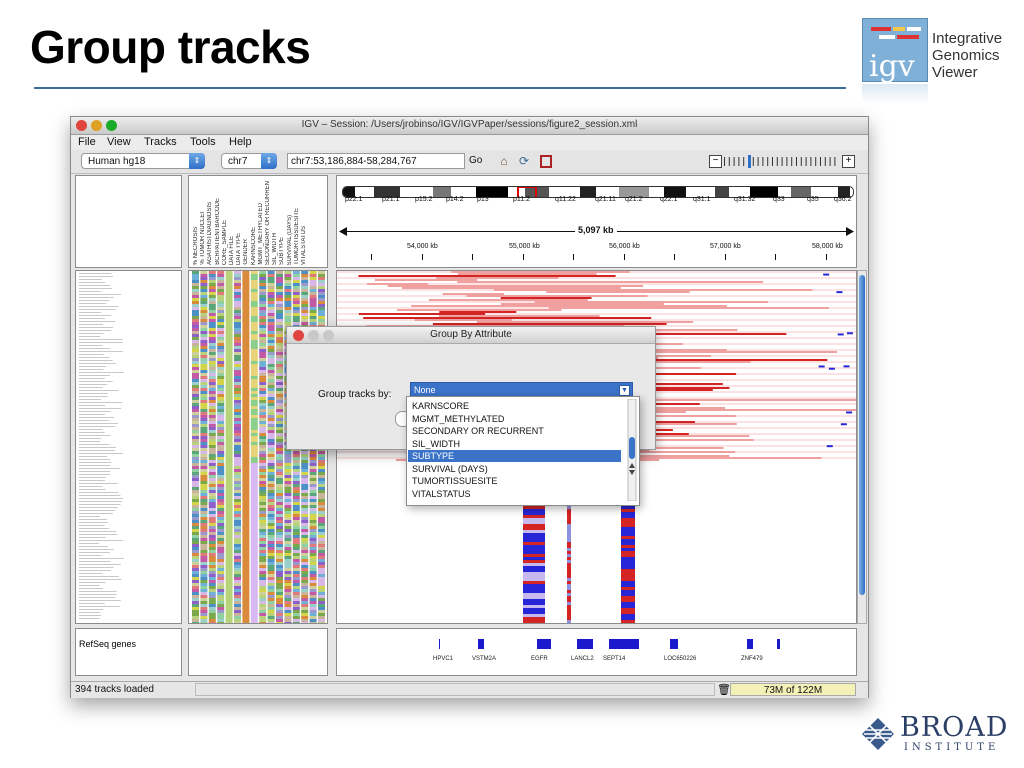  I want to click on attribute-header: SUBTYPE, so click(282, 251).